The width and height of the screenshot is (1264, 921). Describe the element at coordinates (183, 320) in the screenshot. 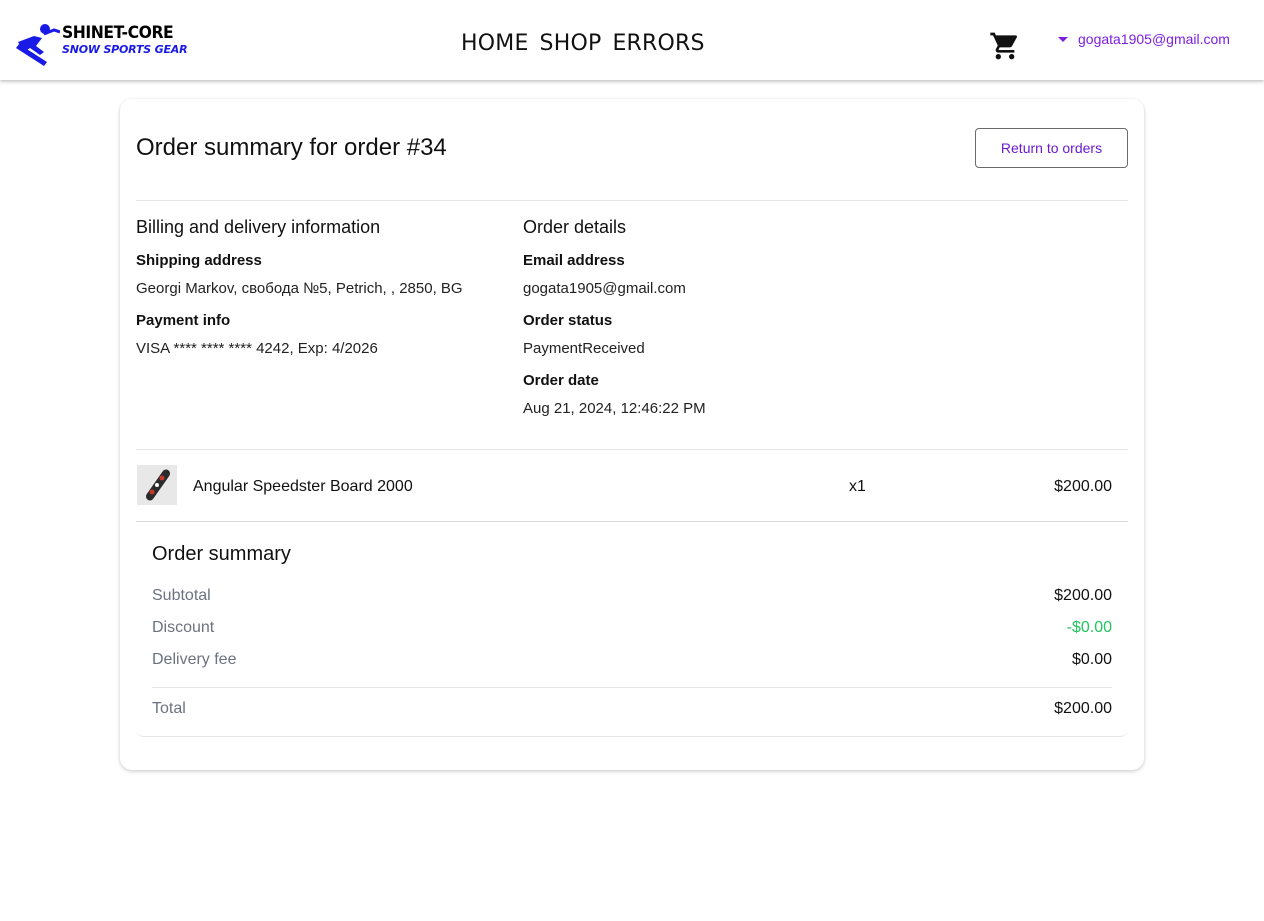

I see `payment-info-label: Payment info` at that location.